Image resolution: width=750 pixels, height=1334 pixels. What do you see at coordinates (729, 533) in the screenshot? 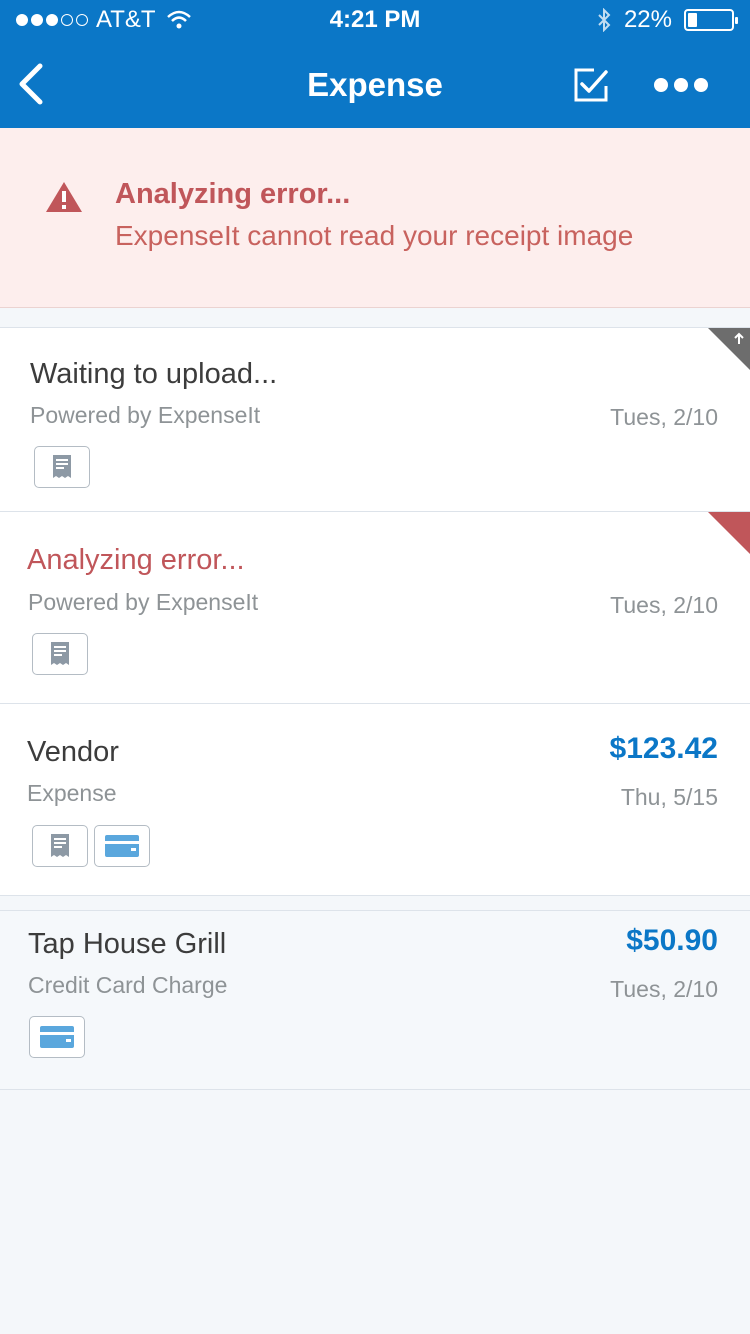
I see `error-flag-icon` at bounding box center [729, 533].